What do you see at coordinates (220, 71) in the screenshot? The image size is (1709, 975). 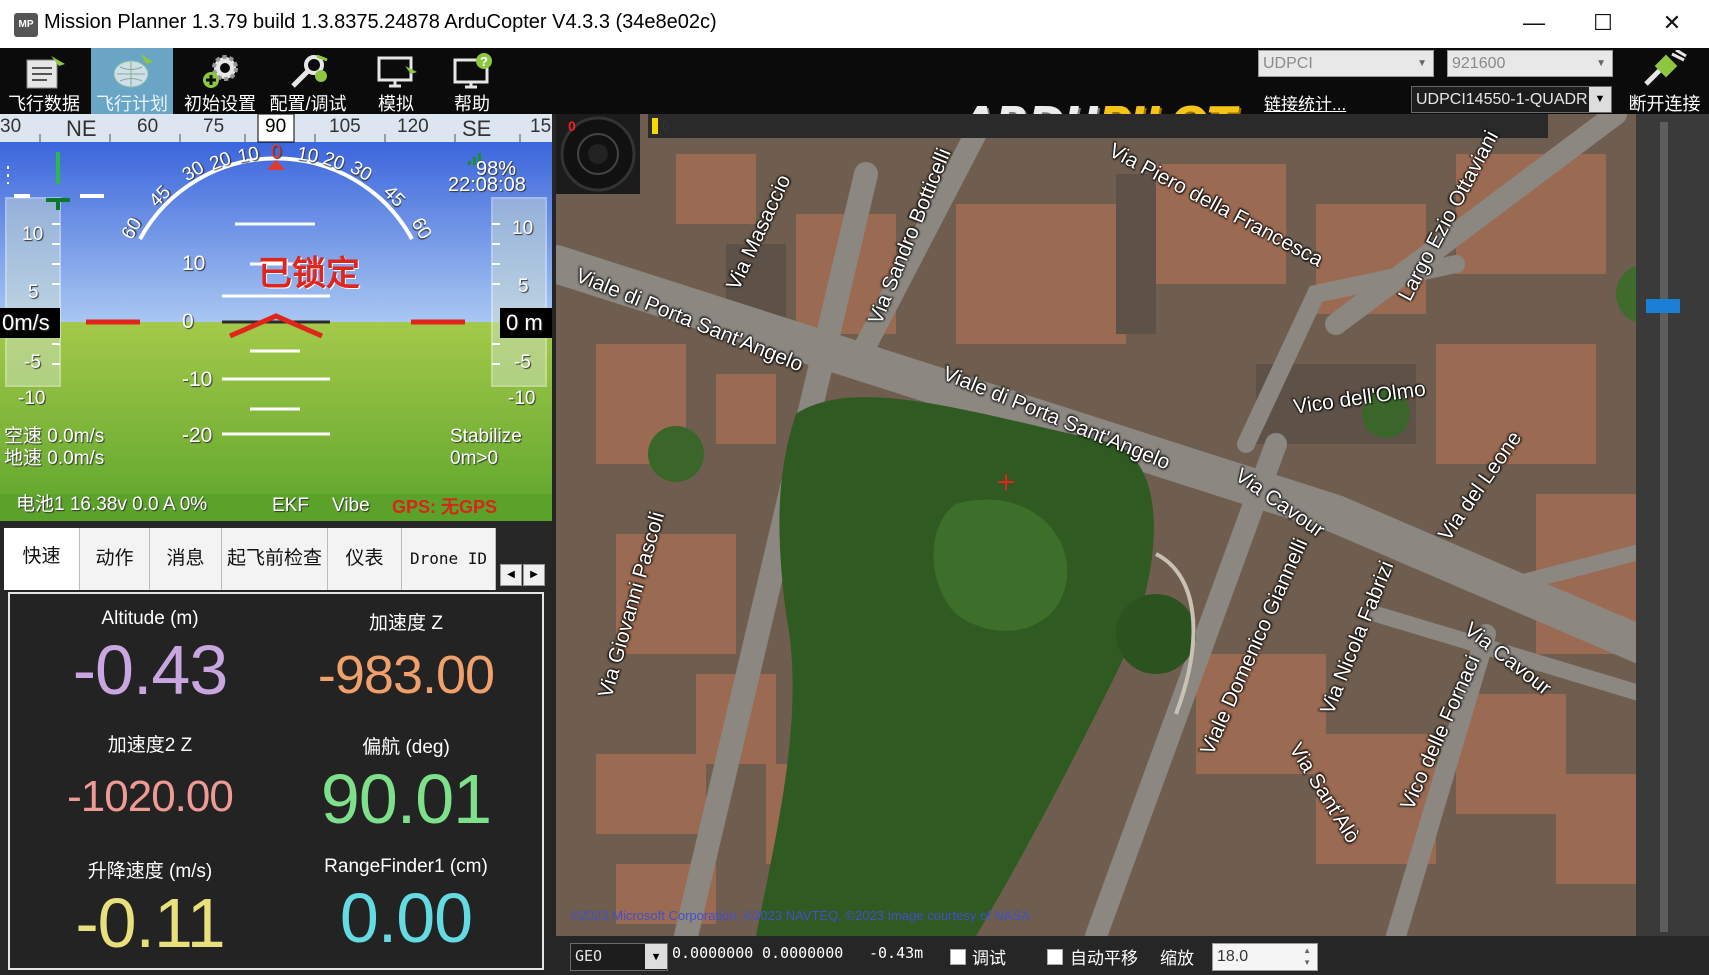 I see `initial-setup-icon` at bounding box center [220, 71].